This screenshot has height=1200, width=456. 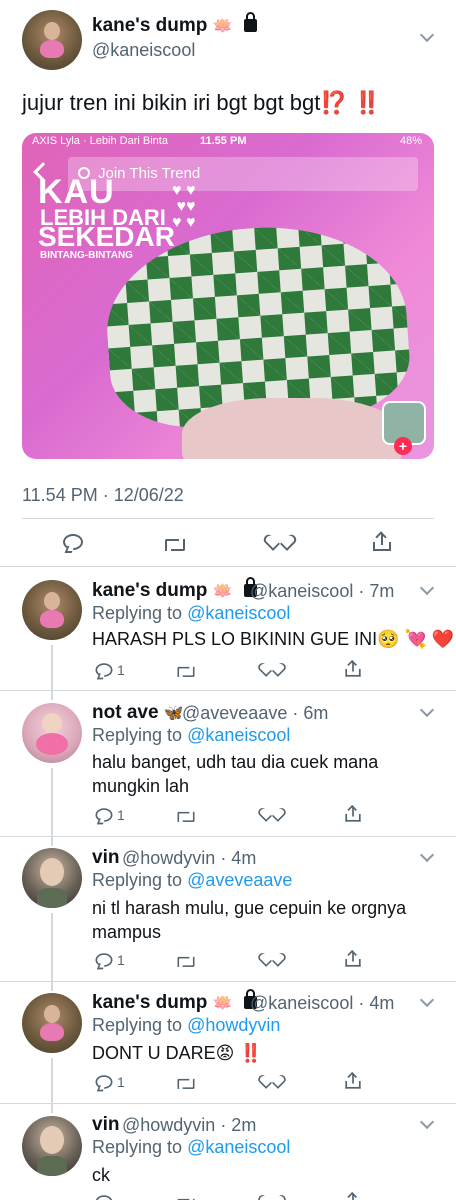 What do you see at coordinates (243, 174) in the screenshot?
I see `media-search-bar: Join This Trend` at bounding box center [243, 174].